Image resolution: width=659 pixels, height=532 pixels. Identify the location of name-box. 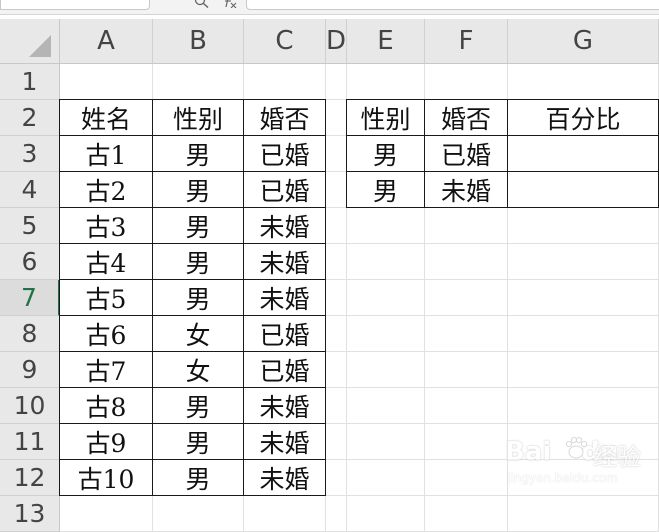
(75, 5).